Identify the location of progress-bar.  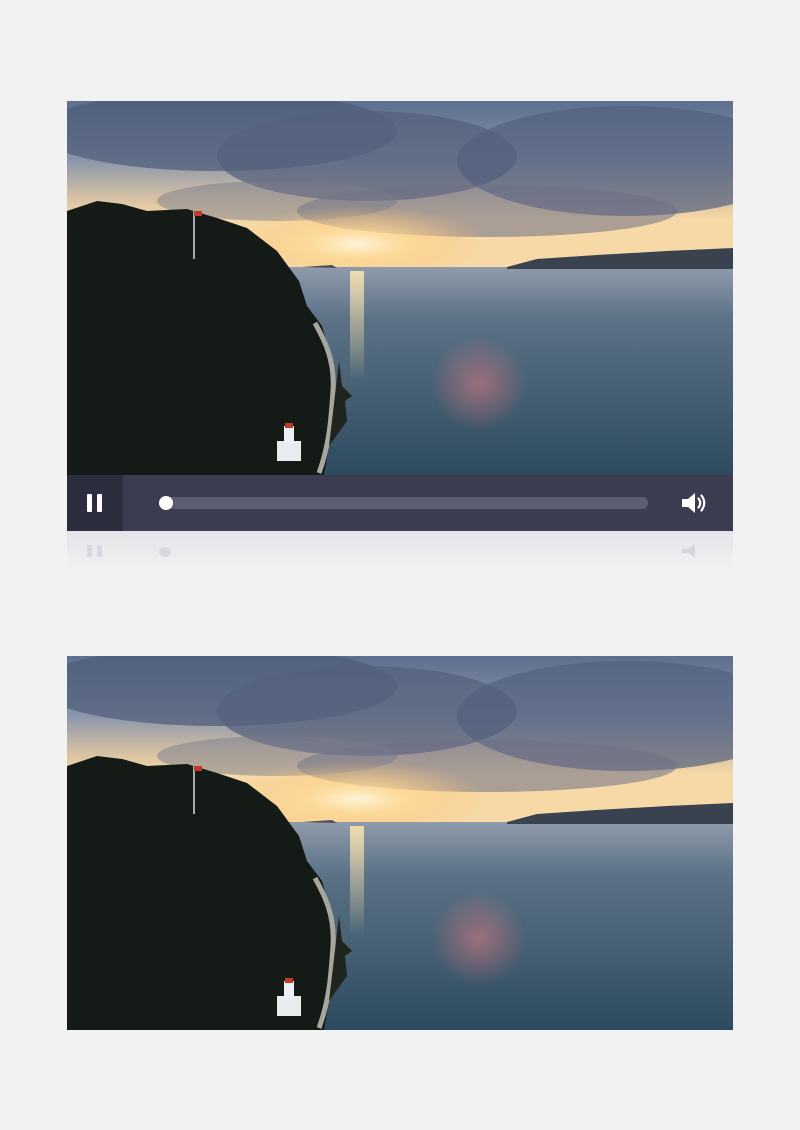
(403, 503).